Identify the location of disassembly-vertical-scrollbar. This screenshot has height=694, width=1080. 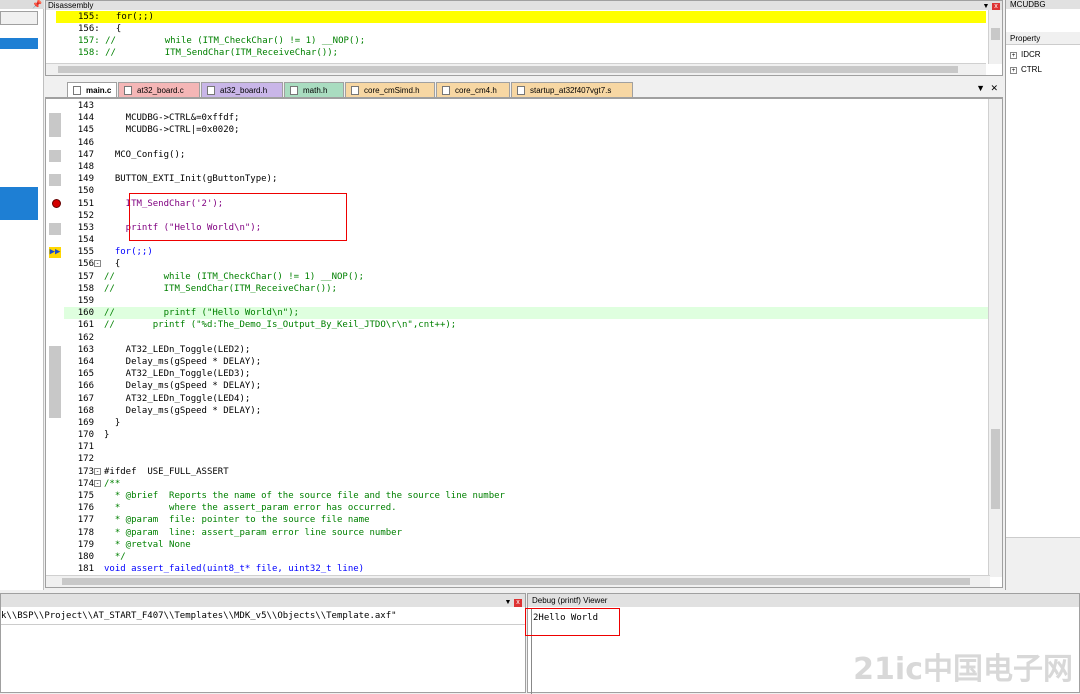
(995, 37).